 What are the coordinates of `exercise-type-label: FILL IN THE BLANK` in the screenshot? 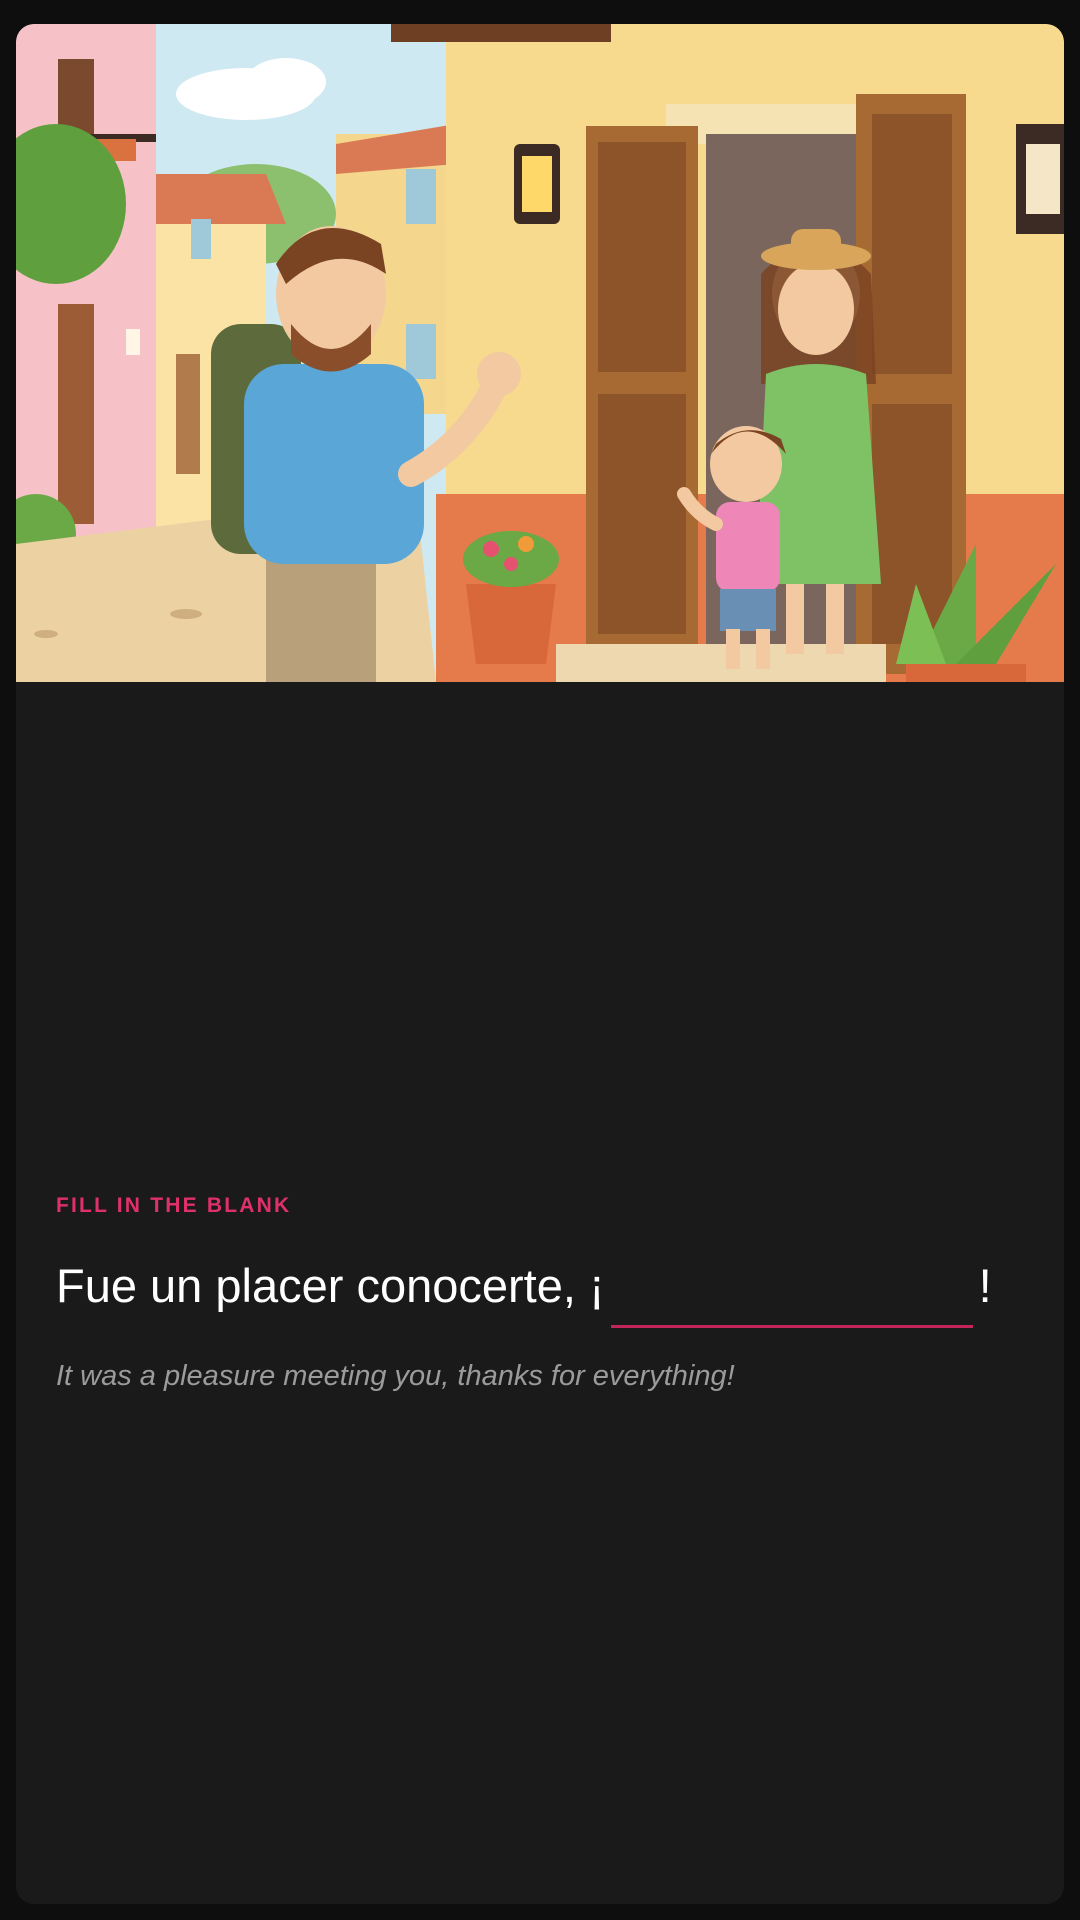 It's located at (174, 1205).